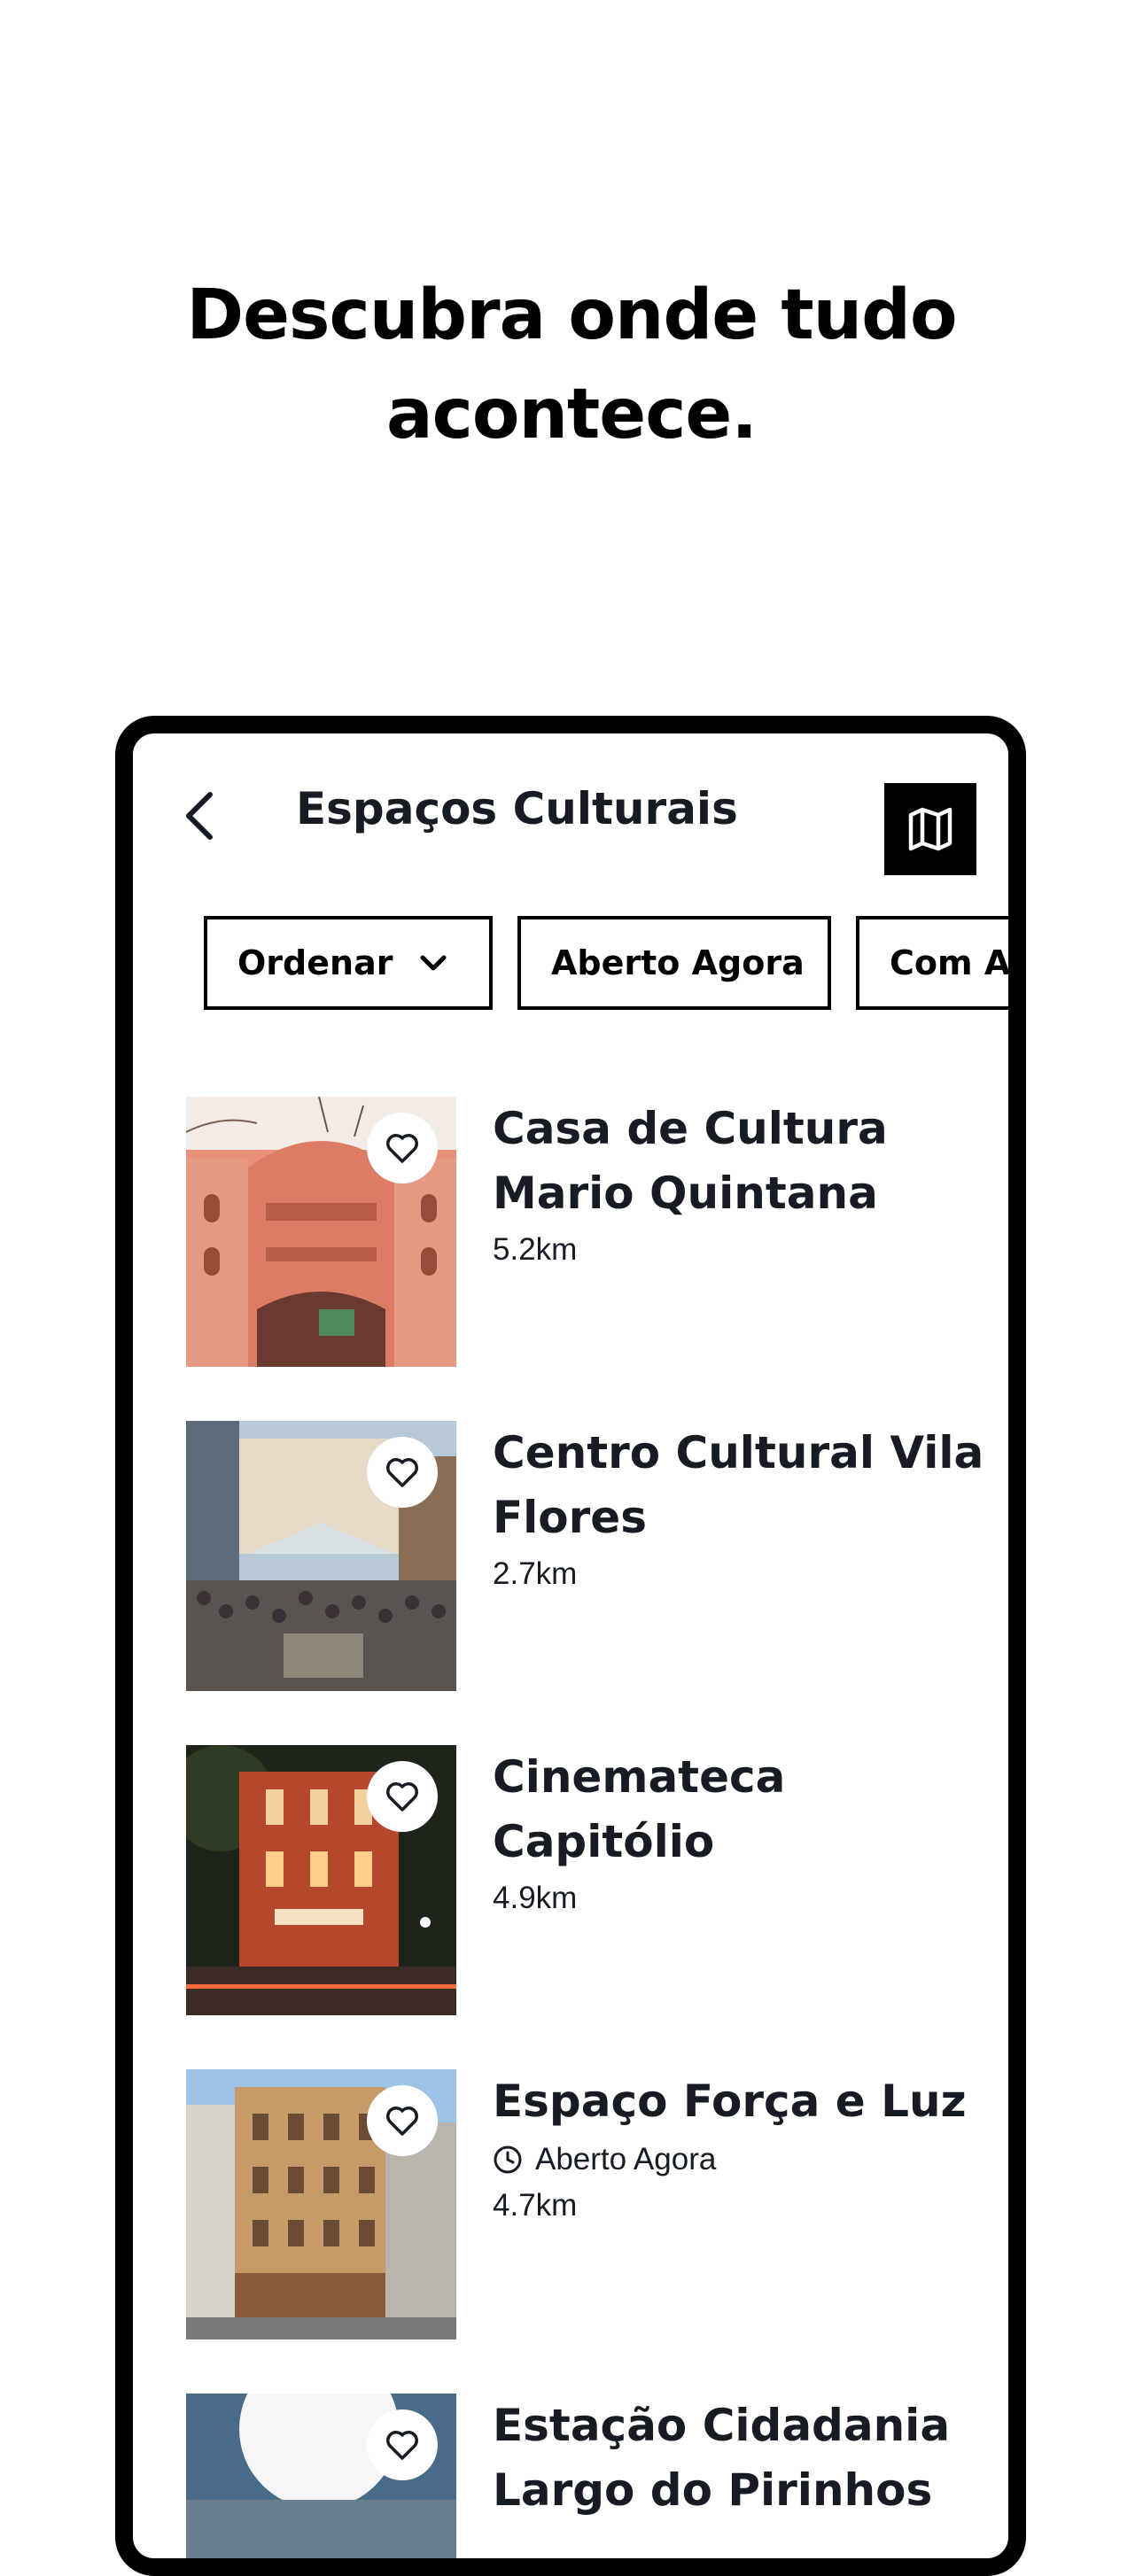  I want to click on place-info: Estação Cidadania Largo do Pirinhos, so click(741, 2458).